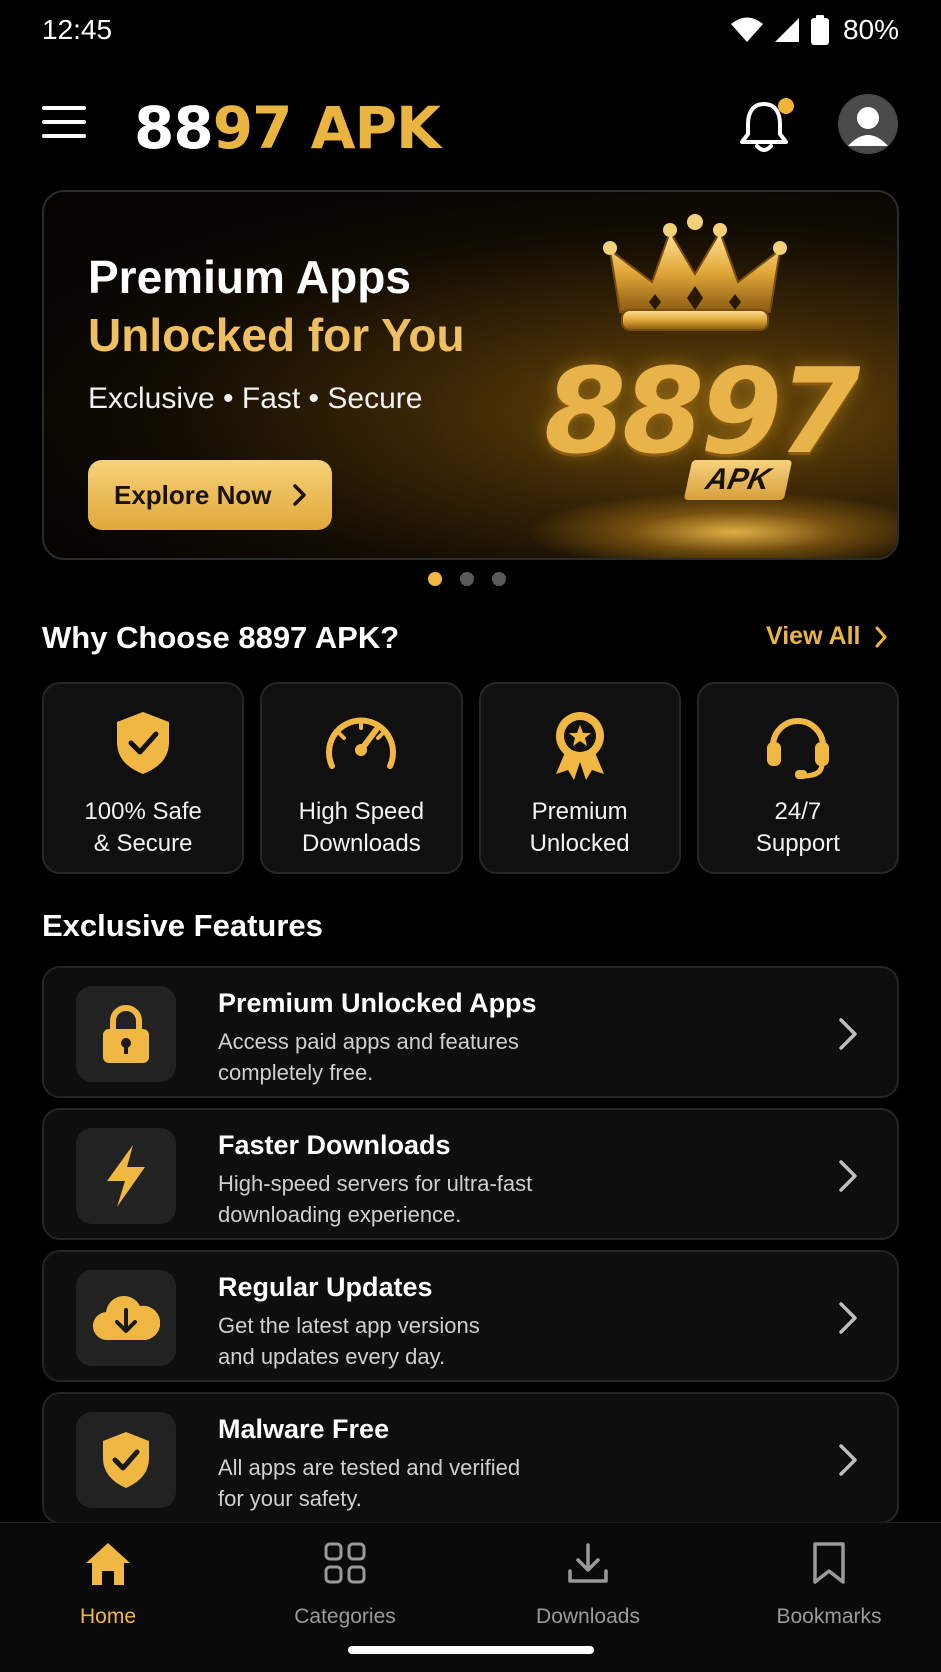 This screenshot has height=1672, width=941. I want to click on feature-label-line-2: Unlocked, so click(579, 843).